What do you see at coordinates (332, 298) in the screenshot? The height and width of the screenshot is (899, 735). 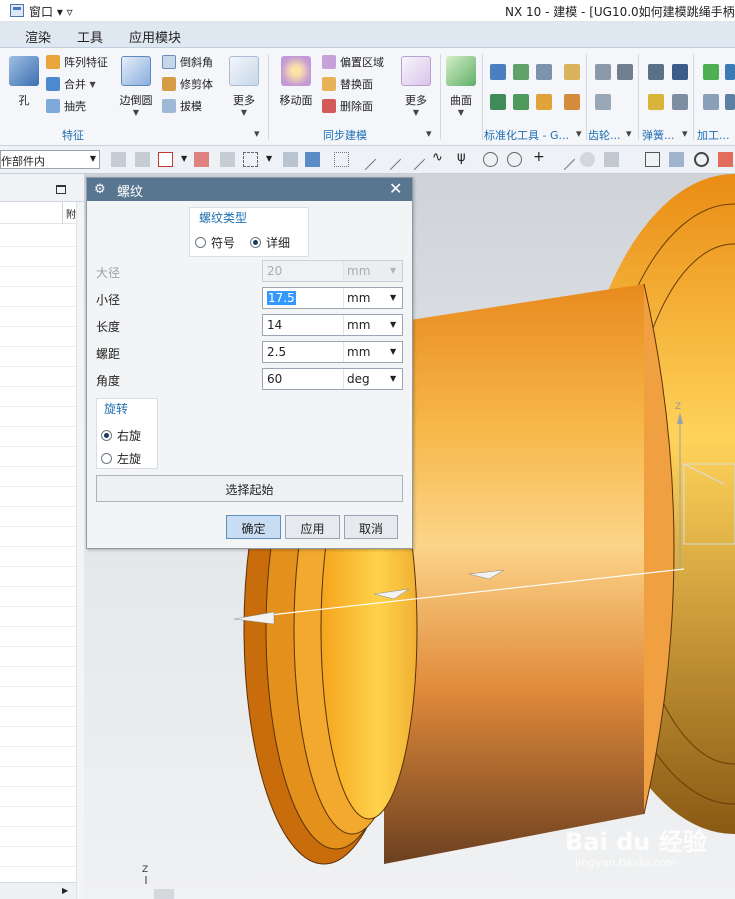 I see `minor-diameter-field: 17.5 mm ▼` at bounding box center [332, 298].